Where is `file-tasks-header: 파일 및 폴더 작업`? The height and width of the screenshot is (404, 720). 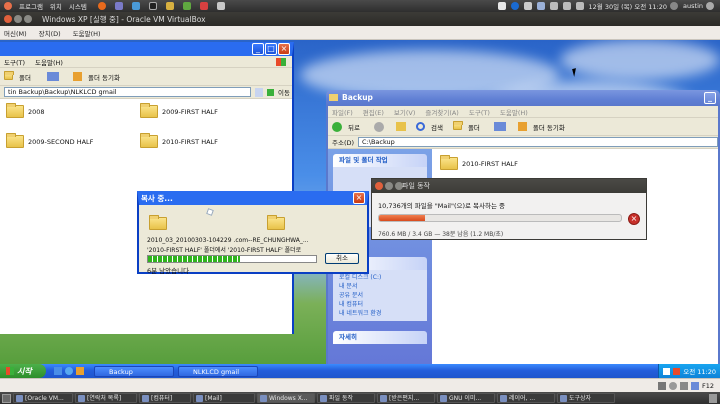
file-tasks-header: 파일 및 폴더 작업 is located at coordinates (380, 160).